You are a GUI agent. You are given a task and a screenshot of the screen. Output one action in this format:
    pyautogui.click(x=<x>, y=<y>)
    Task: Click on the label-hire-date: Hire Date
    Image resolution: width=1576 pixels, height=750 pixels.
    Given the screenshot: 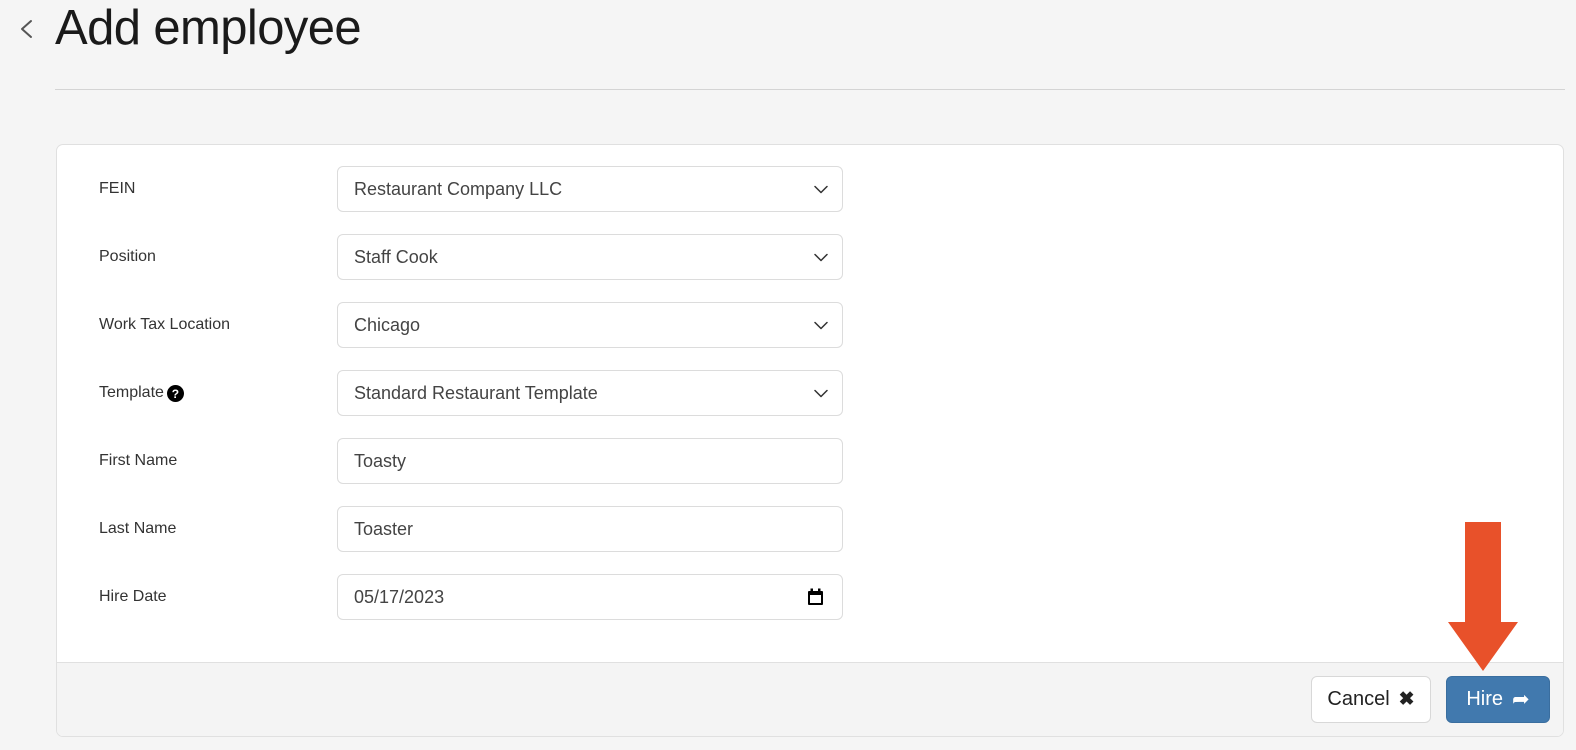 What is the action you would take?
    pyautogui.click(x=199, y=597)
    